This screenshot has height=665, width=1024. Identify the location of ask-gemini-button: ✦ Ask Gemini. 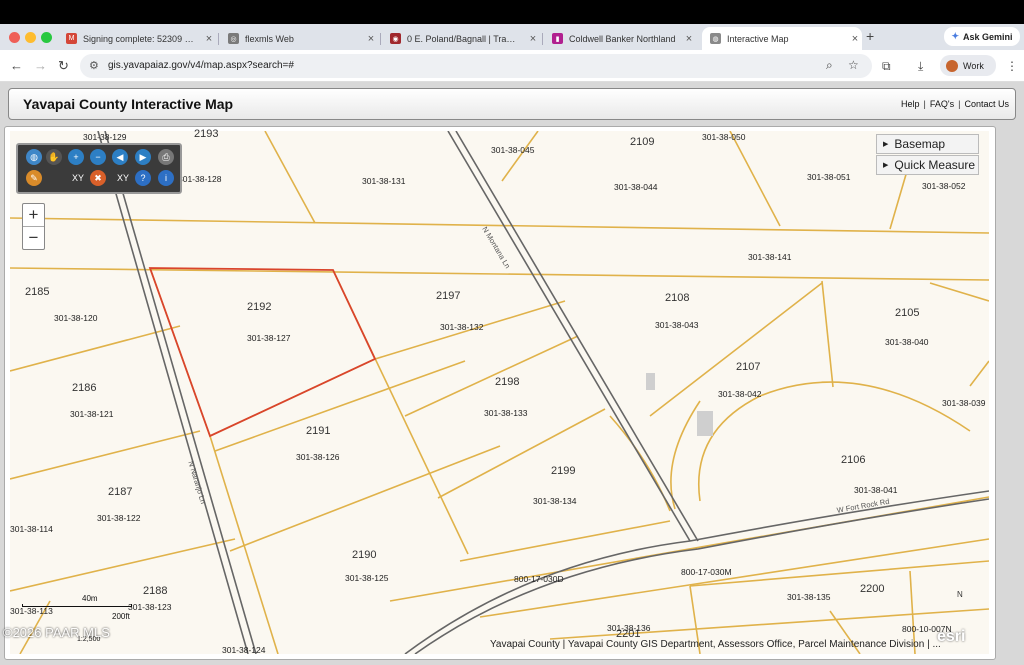
(982, 36).